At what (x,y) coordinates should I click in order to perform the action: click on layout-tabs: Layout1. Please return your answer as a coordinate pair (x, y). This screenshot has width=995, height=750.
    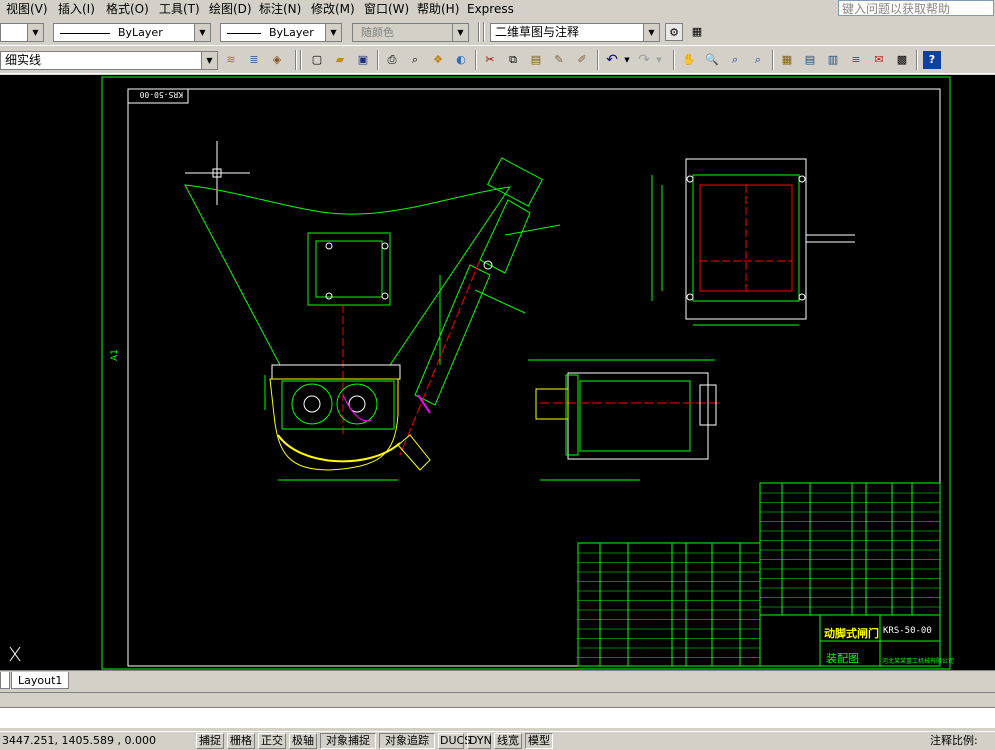
    Looking at the image, I should click on (497, 680).